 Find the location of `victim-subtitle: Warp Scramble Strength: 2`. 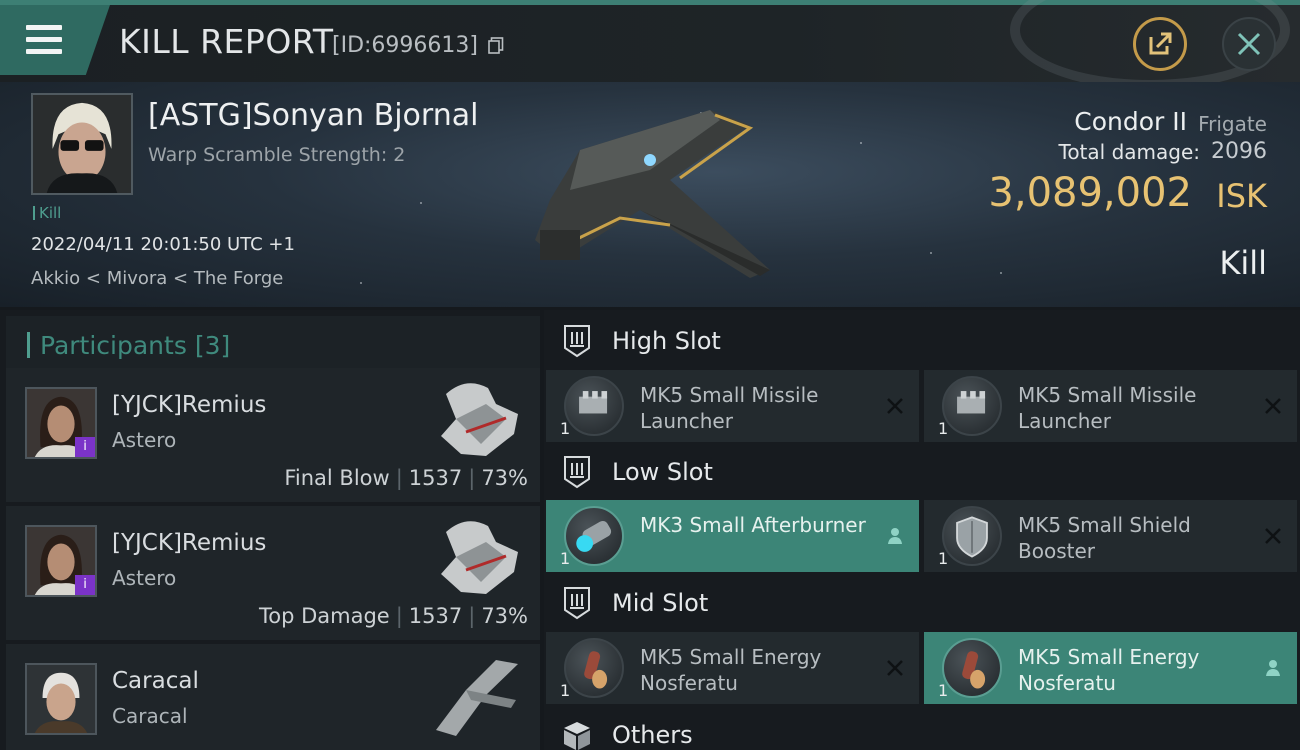

victim-subtitle: Warp Scramble Strength: 2 is located at coordinates (277, 155).